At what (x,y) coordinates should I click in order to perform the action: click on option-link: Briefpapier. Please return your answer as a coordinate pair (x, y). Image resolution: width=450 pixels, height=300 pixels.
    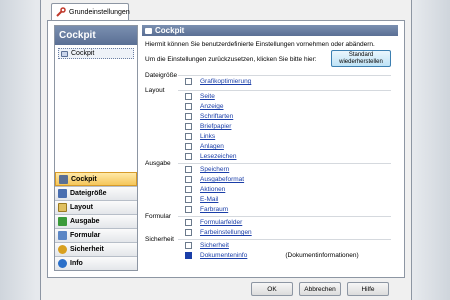
    Looking at the image, I should click on (215, 126).